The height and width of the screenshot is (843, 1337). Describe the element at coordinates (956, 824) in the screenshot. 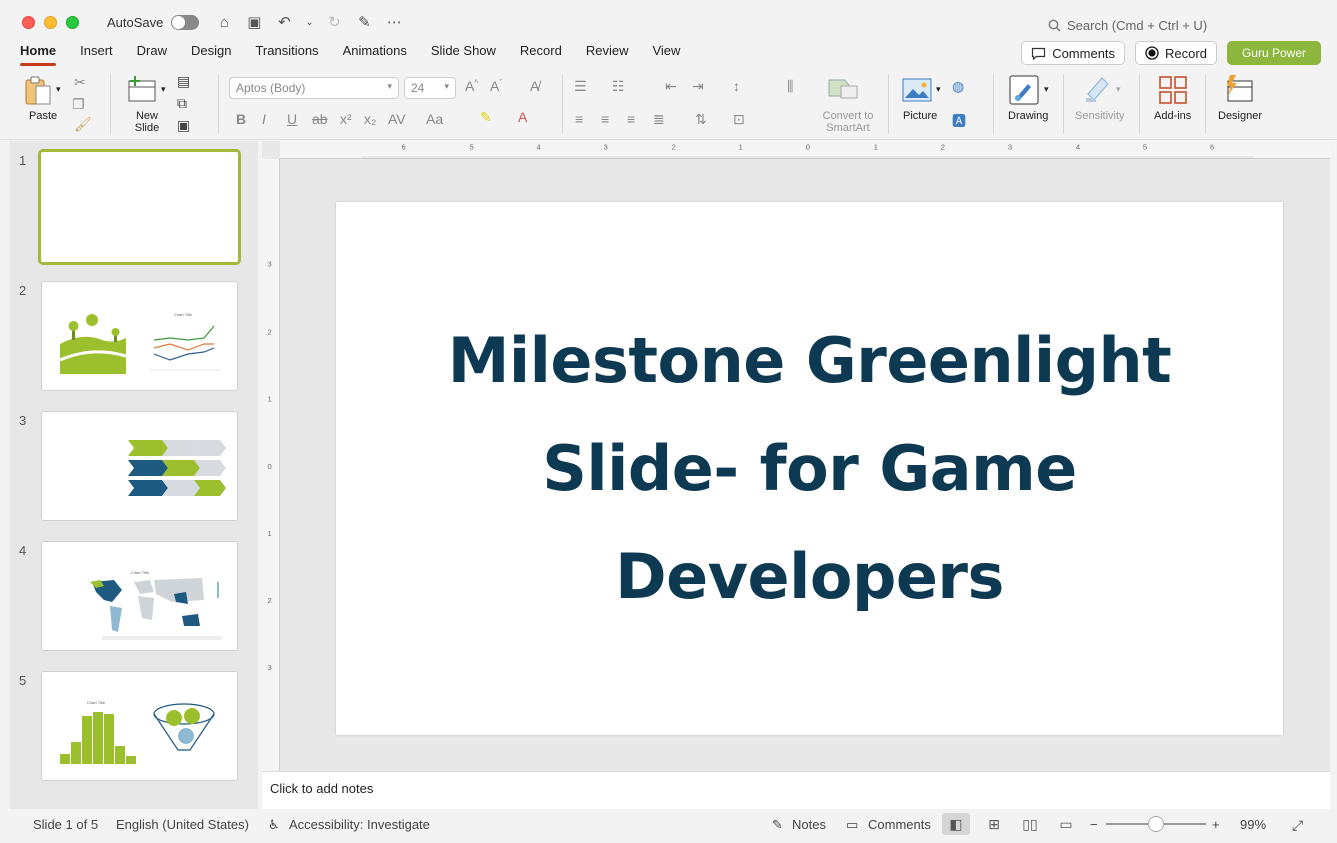

I see `normal-view-button: ◧` at that location.